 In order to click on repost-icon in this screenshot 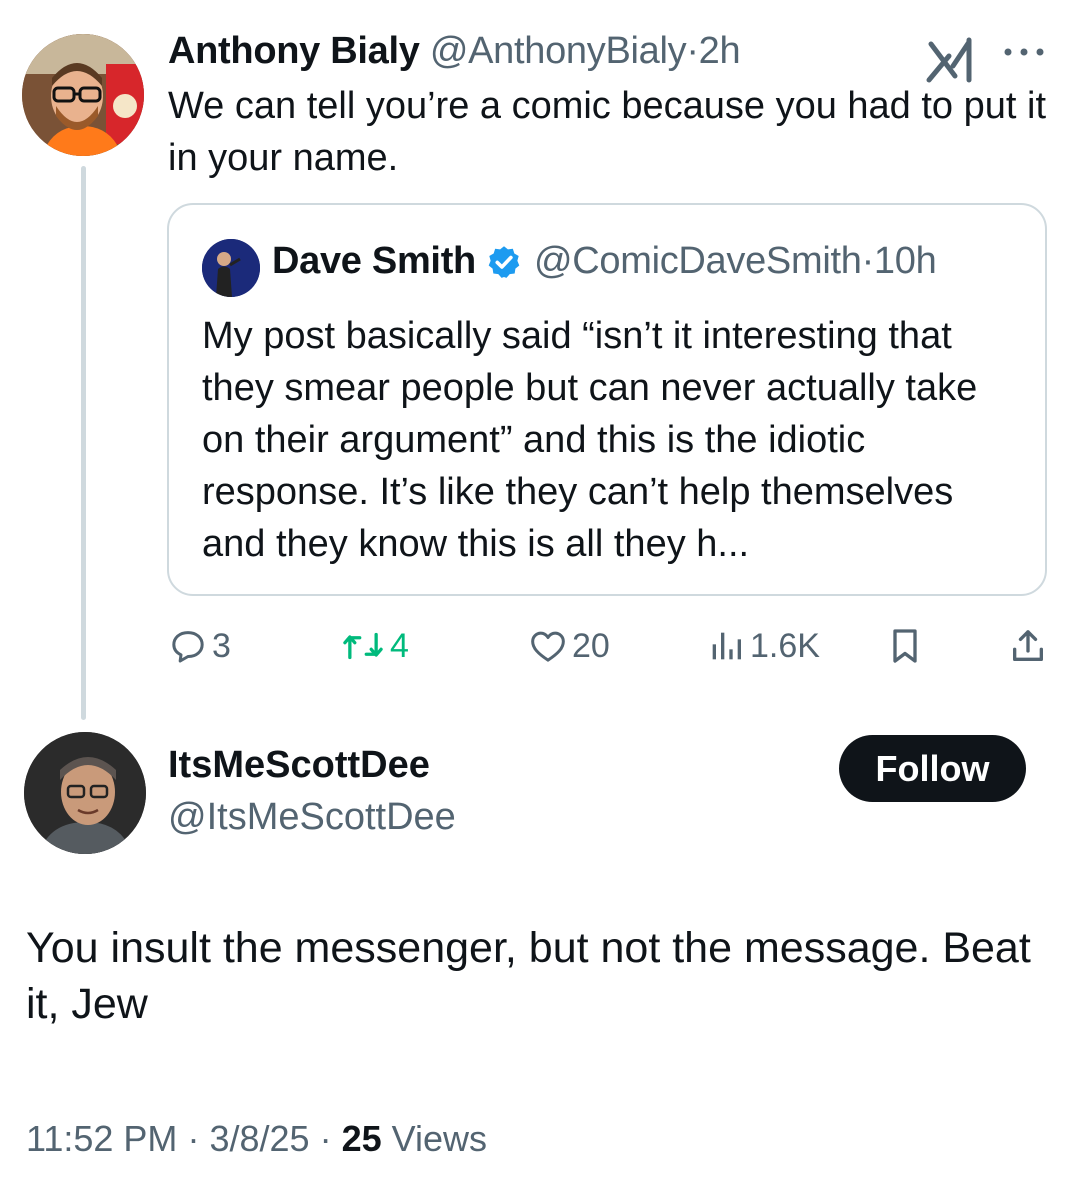, I will do `click(363, 646)`.